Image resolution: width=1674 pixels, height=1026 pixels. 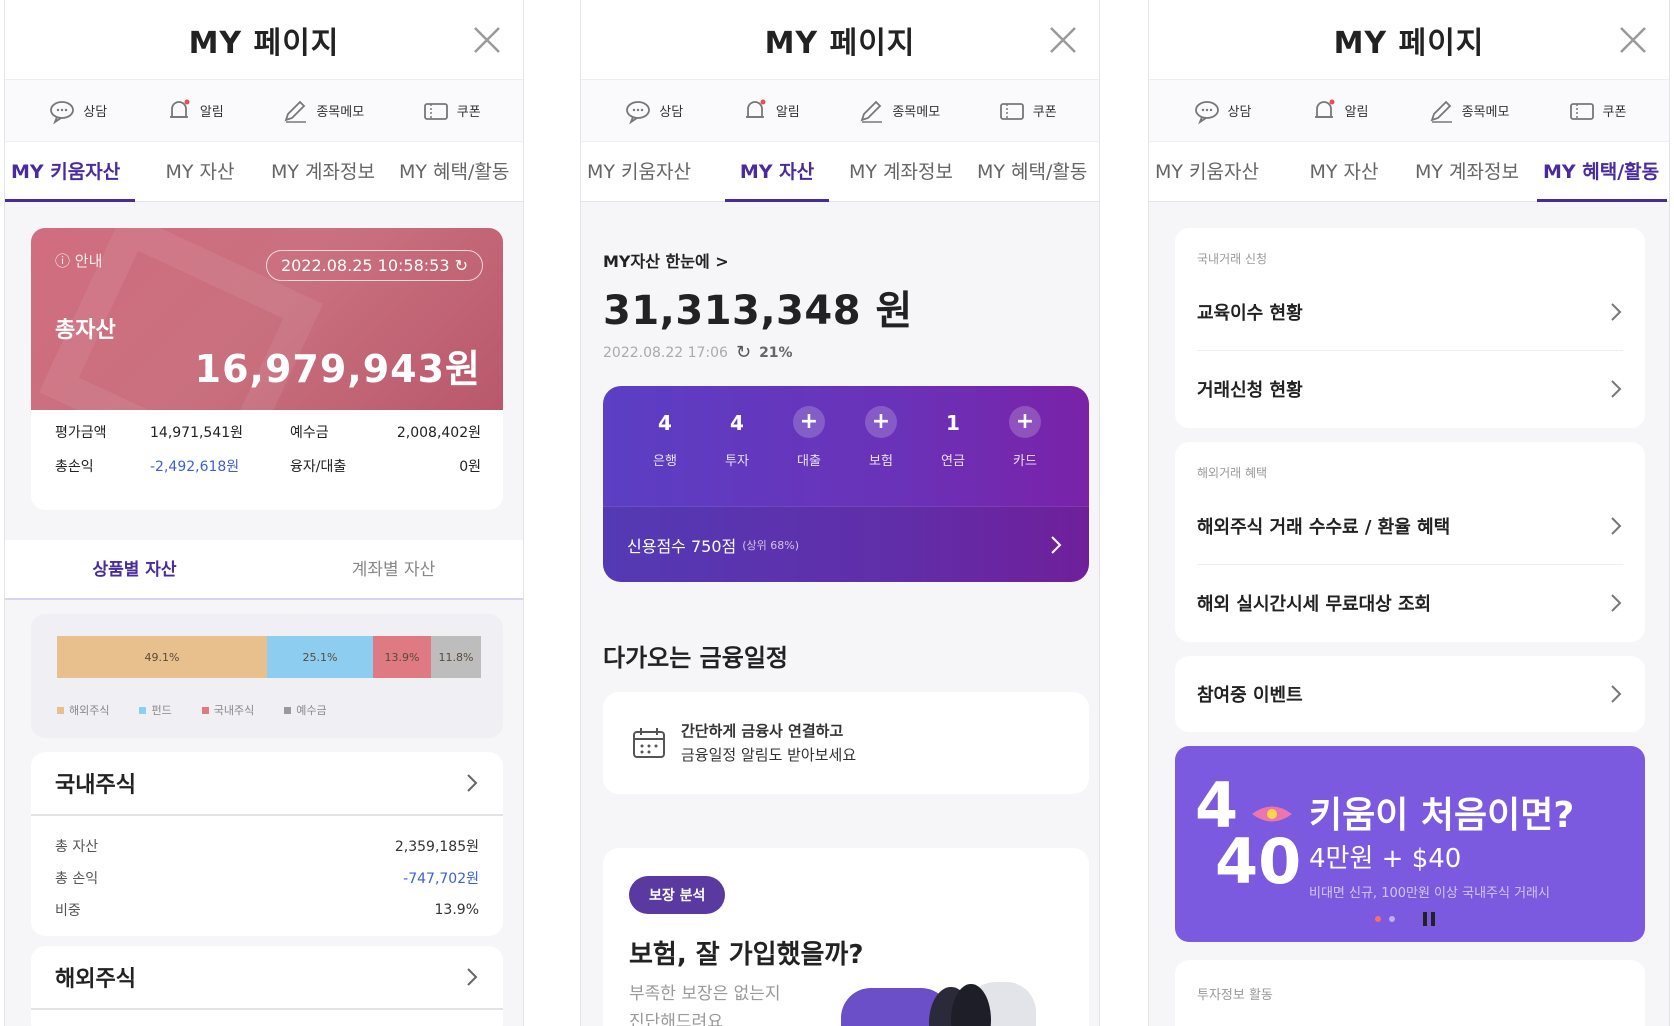 What do you see at coordinates (737, 461) in the screenshot?
I see `category-label: 투자` at bounding box center [737, 461].